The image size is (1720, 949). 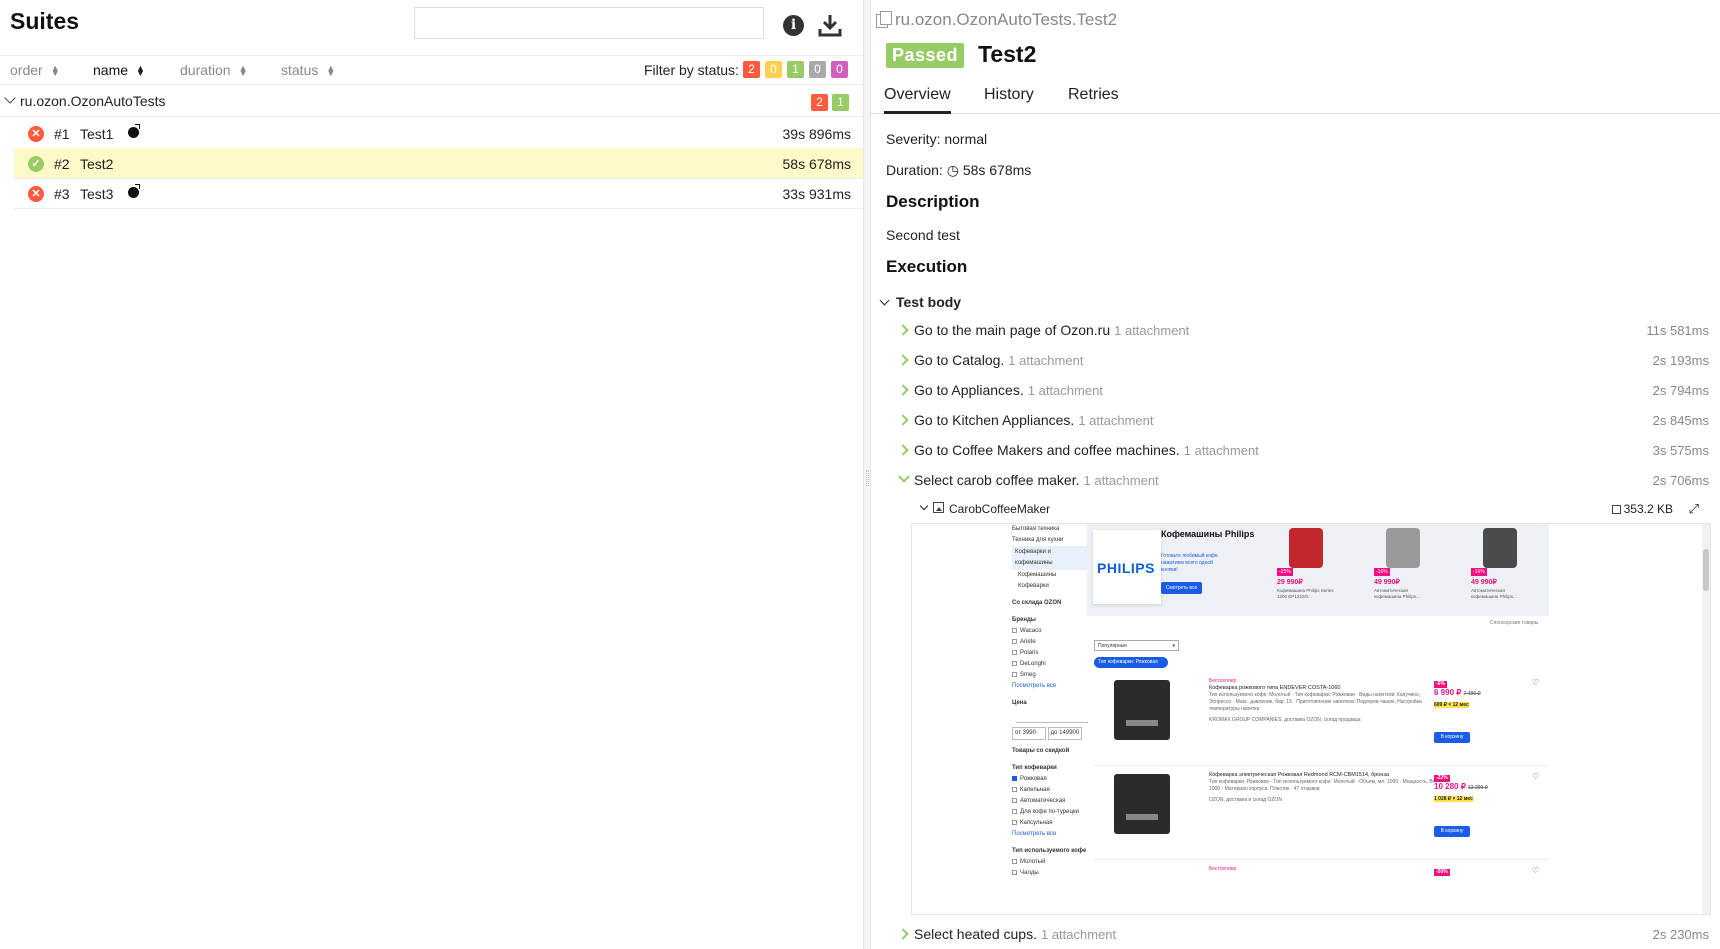 What do you see at coordinates (1680, 420) in the screenshot?
I see `step-duration: 2s 845ms` at bounding box center [1680, 420].